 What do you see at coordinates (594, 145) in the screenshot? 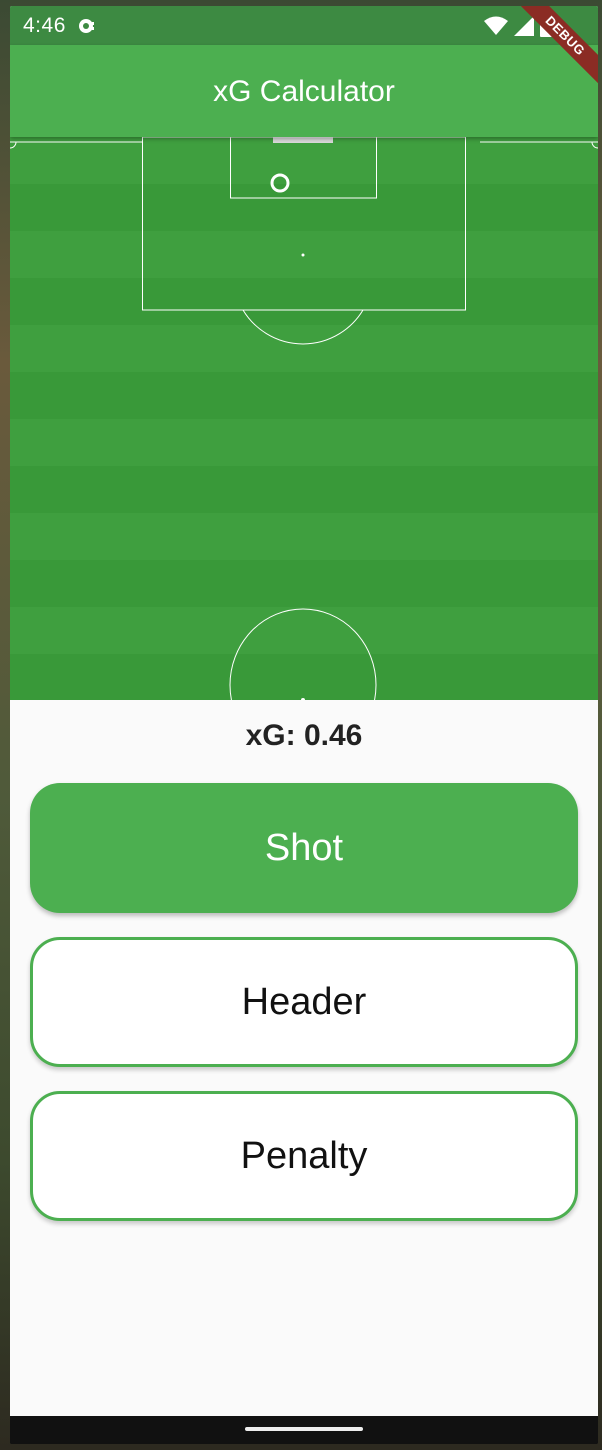
I see `corner-arc-right` at bounding box center [594, 145].